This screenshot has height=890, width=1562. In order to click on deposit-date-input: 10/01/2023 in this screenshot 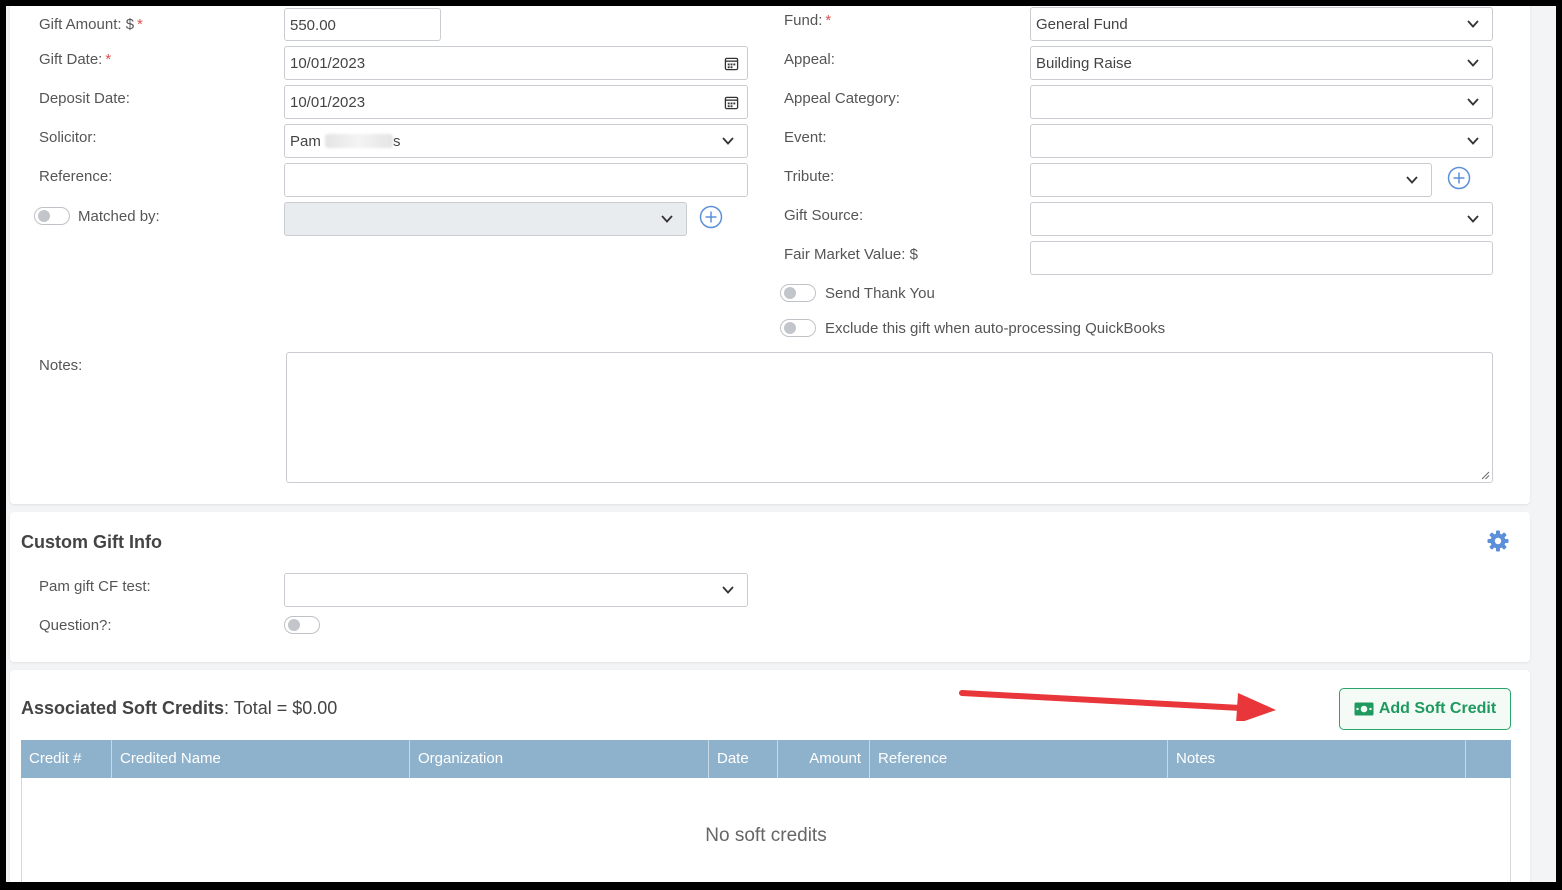, I will do `click(516, 102)`.